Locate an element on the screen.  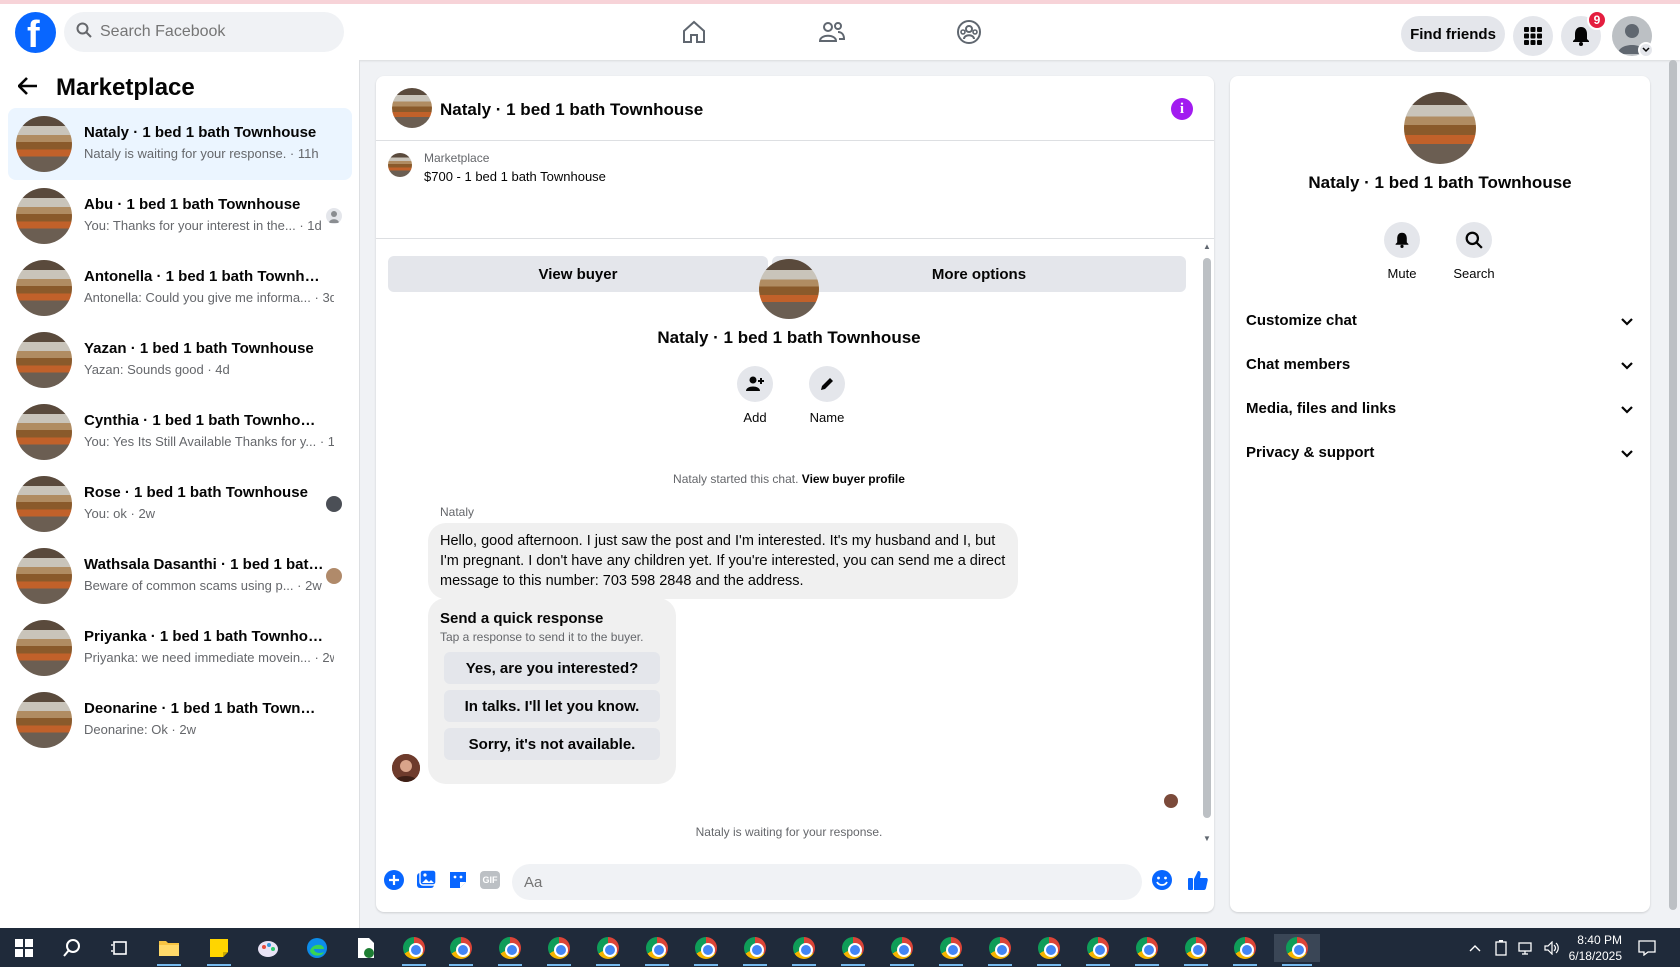
scroll-down-arrow-icon: ▼ is located at coordinates (1207, 838).